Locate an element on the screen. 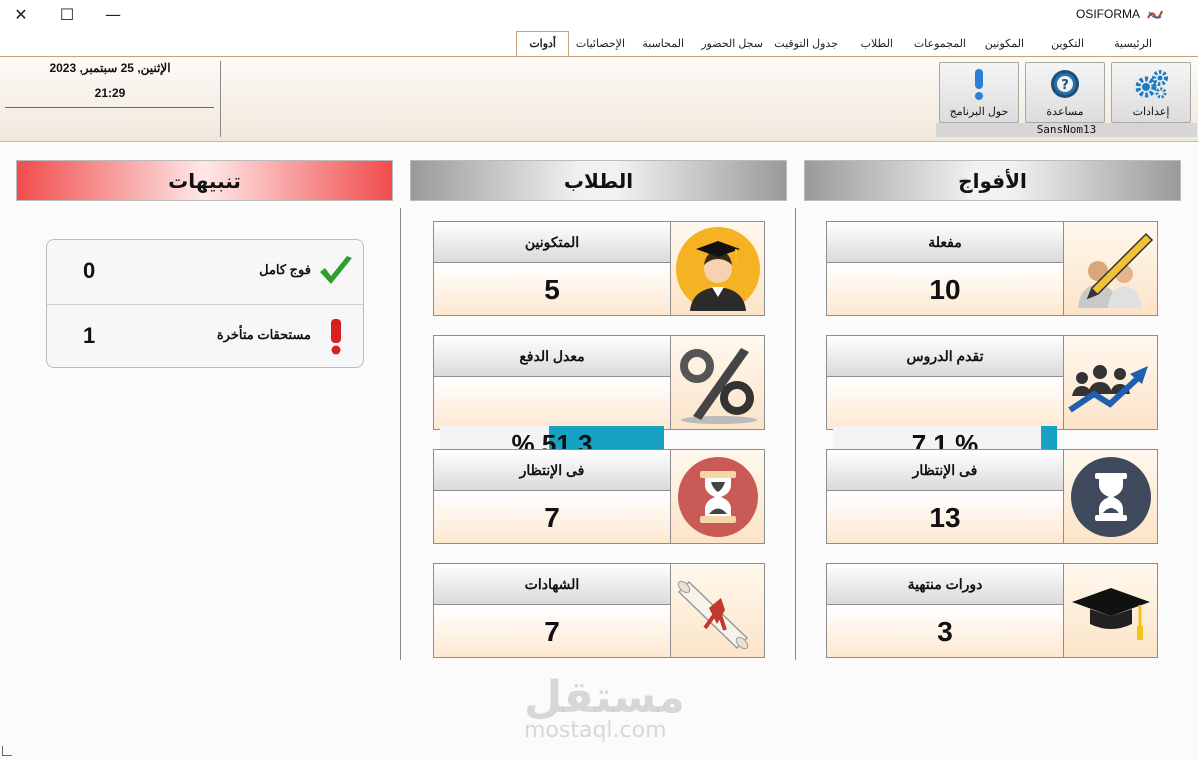 The height and width of the screenshot is (759, 1198). watermark-latin: mostaql.com is located at coordinates (595, 730).